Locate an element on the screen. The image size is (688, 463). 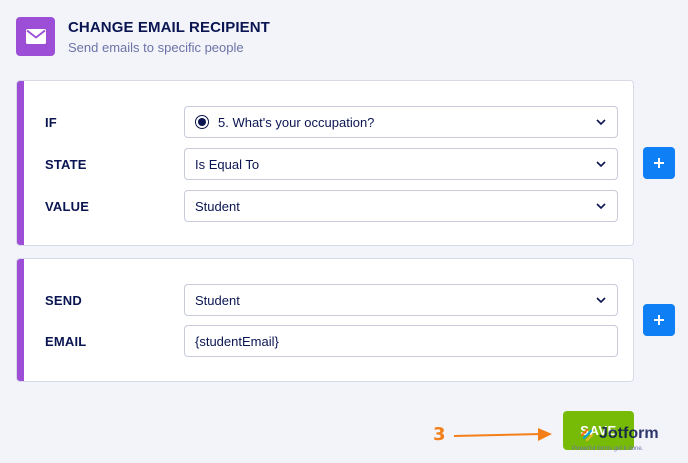
jotform-watermark: Jotform is located at coordinates (619, 434).